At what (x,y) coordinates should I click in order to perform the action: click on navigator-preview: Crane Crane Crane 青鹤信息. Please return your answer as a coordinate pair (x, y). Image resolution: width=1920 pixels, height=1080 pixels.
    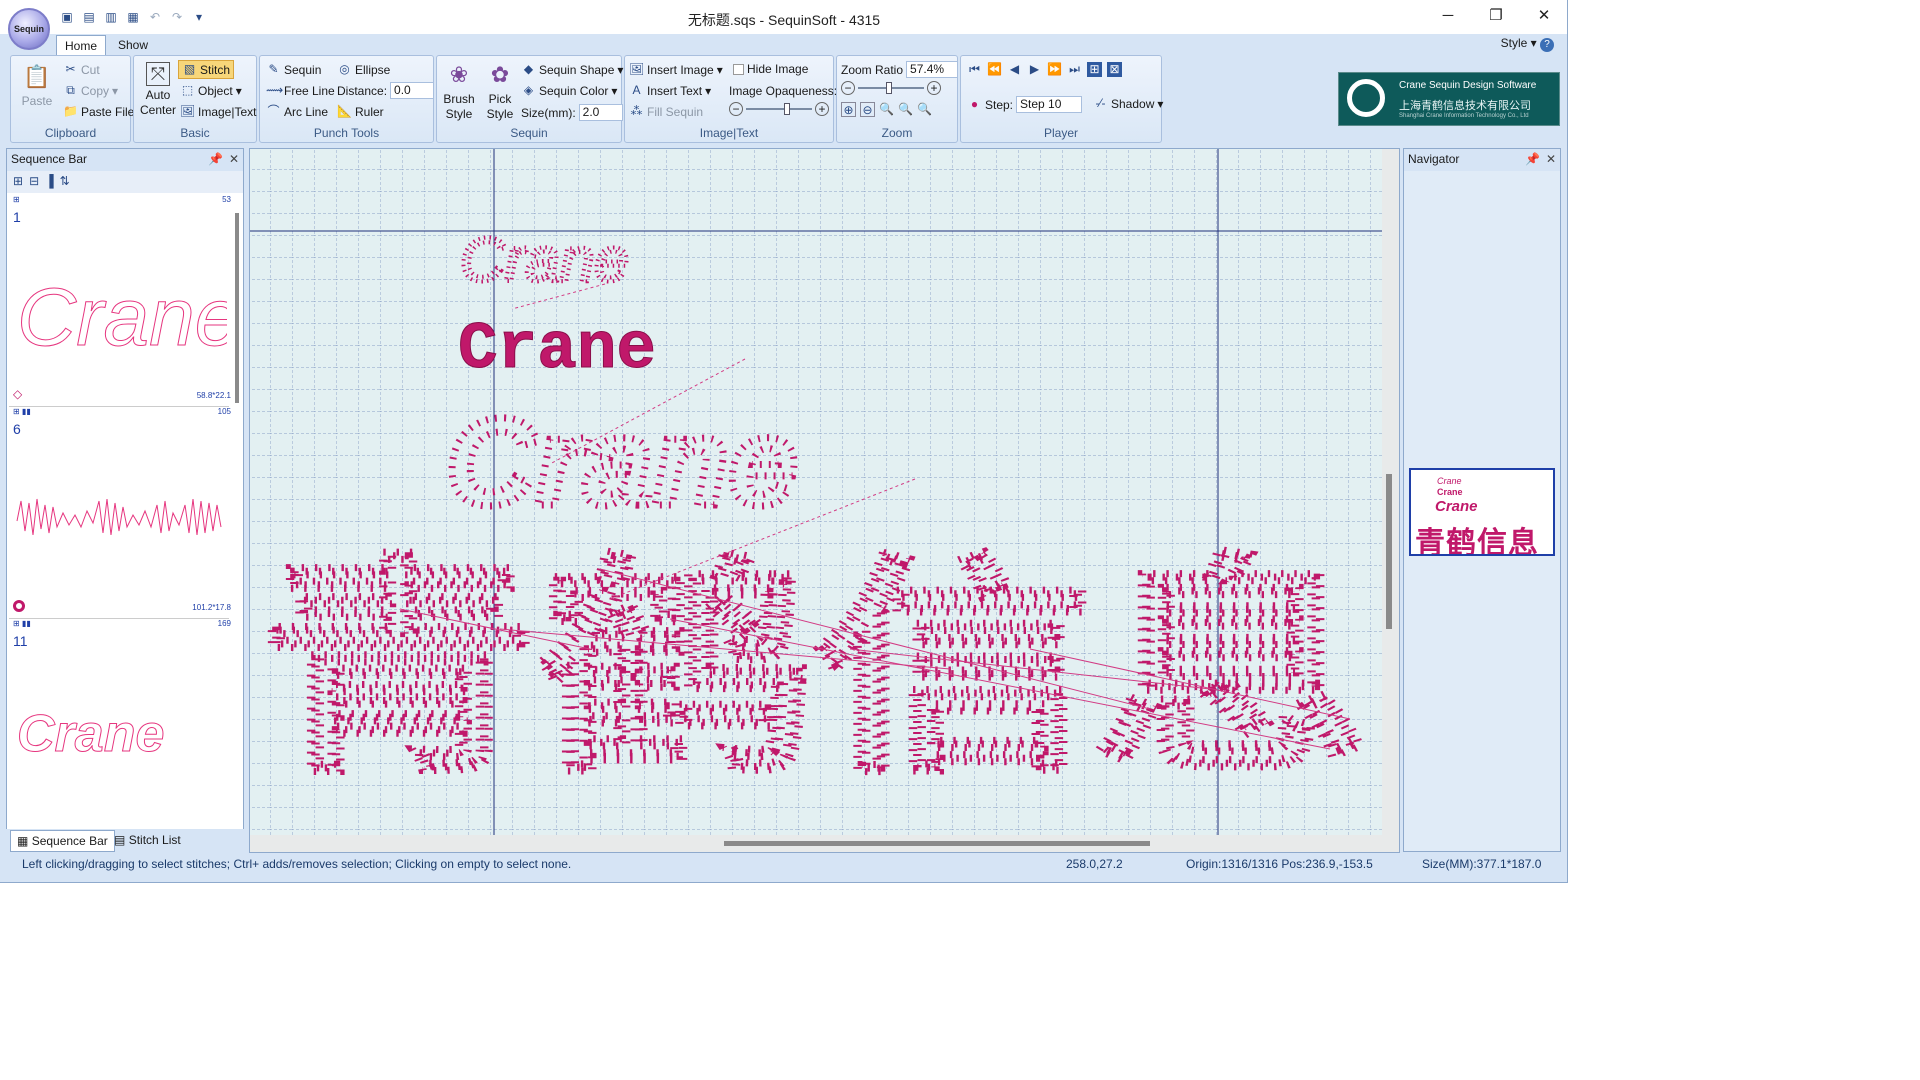
    Looking at the image, I should click on (1482, 512).